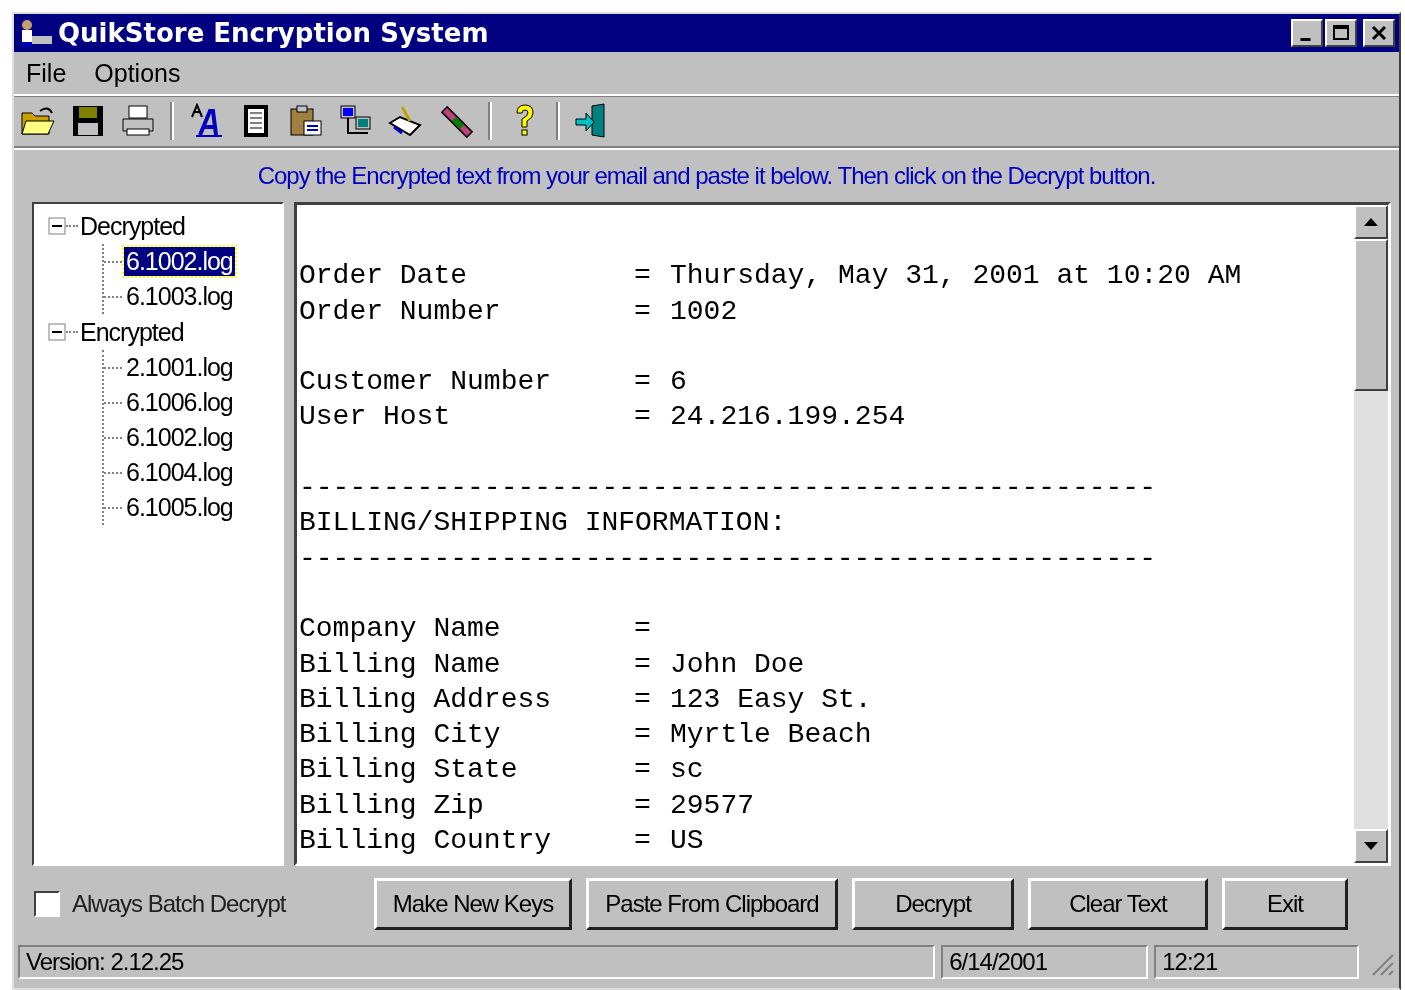  Describe the element at coordinates (426, 383) in the screenshot. I see `field-label: Customer Number` at that location.